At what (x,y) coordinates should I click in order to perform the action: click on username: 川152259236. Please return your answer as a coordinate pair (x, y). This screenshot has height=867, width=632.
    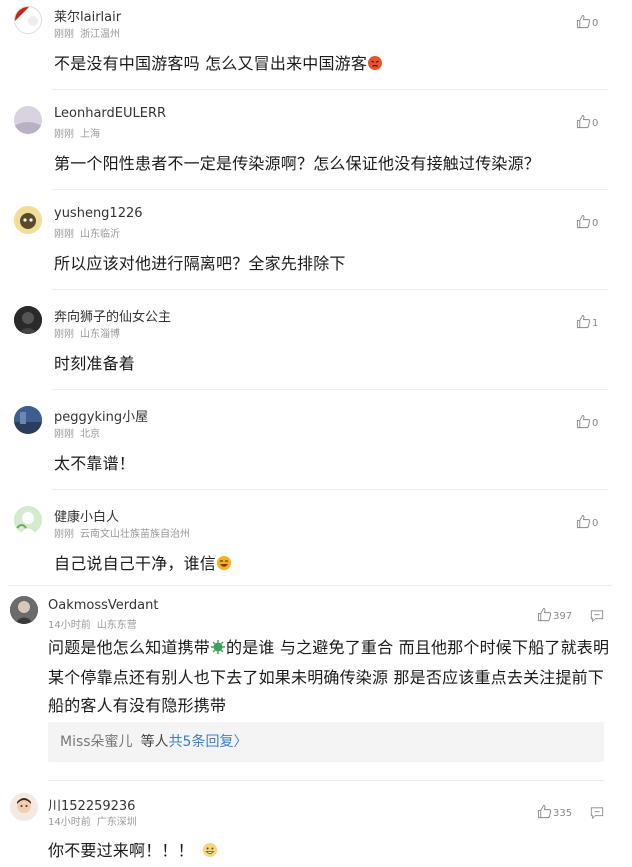
    Looking at the image, I should click on (91, 804).